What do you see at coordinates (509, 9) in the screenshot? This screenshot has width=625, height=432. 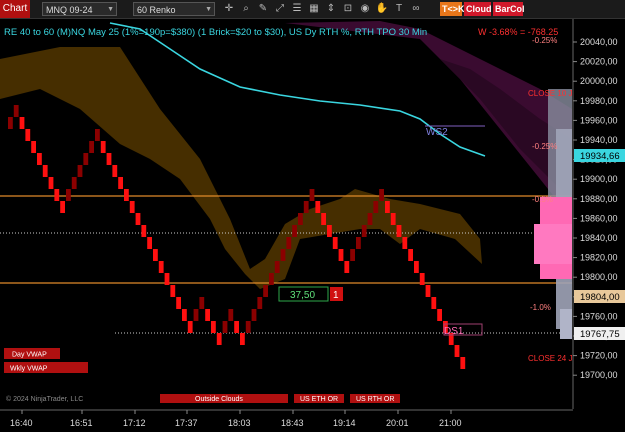 I see `barcol-button: BarCol` at bounding box center [509, 9].